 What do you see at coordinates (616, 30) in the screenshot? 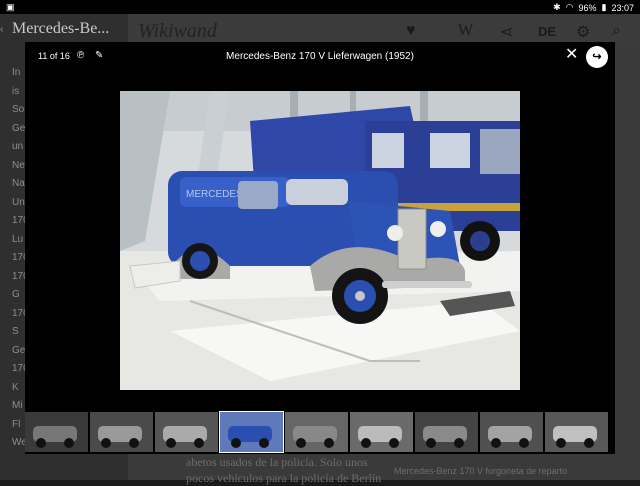
I see `search-icon: ⌕` at bounding box center [616, 30].